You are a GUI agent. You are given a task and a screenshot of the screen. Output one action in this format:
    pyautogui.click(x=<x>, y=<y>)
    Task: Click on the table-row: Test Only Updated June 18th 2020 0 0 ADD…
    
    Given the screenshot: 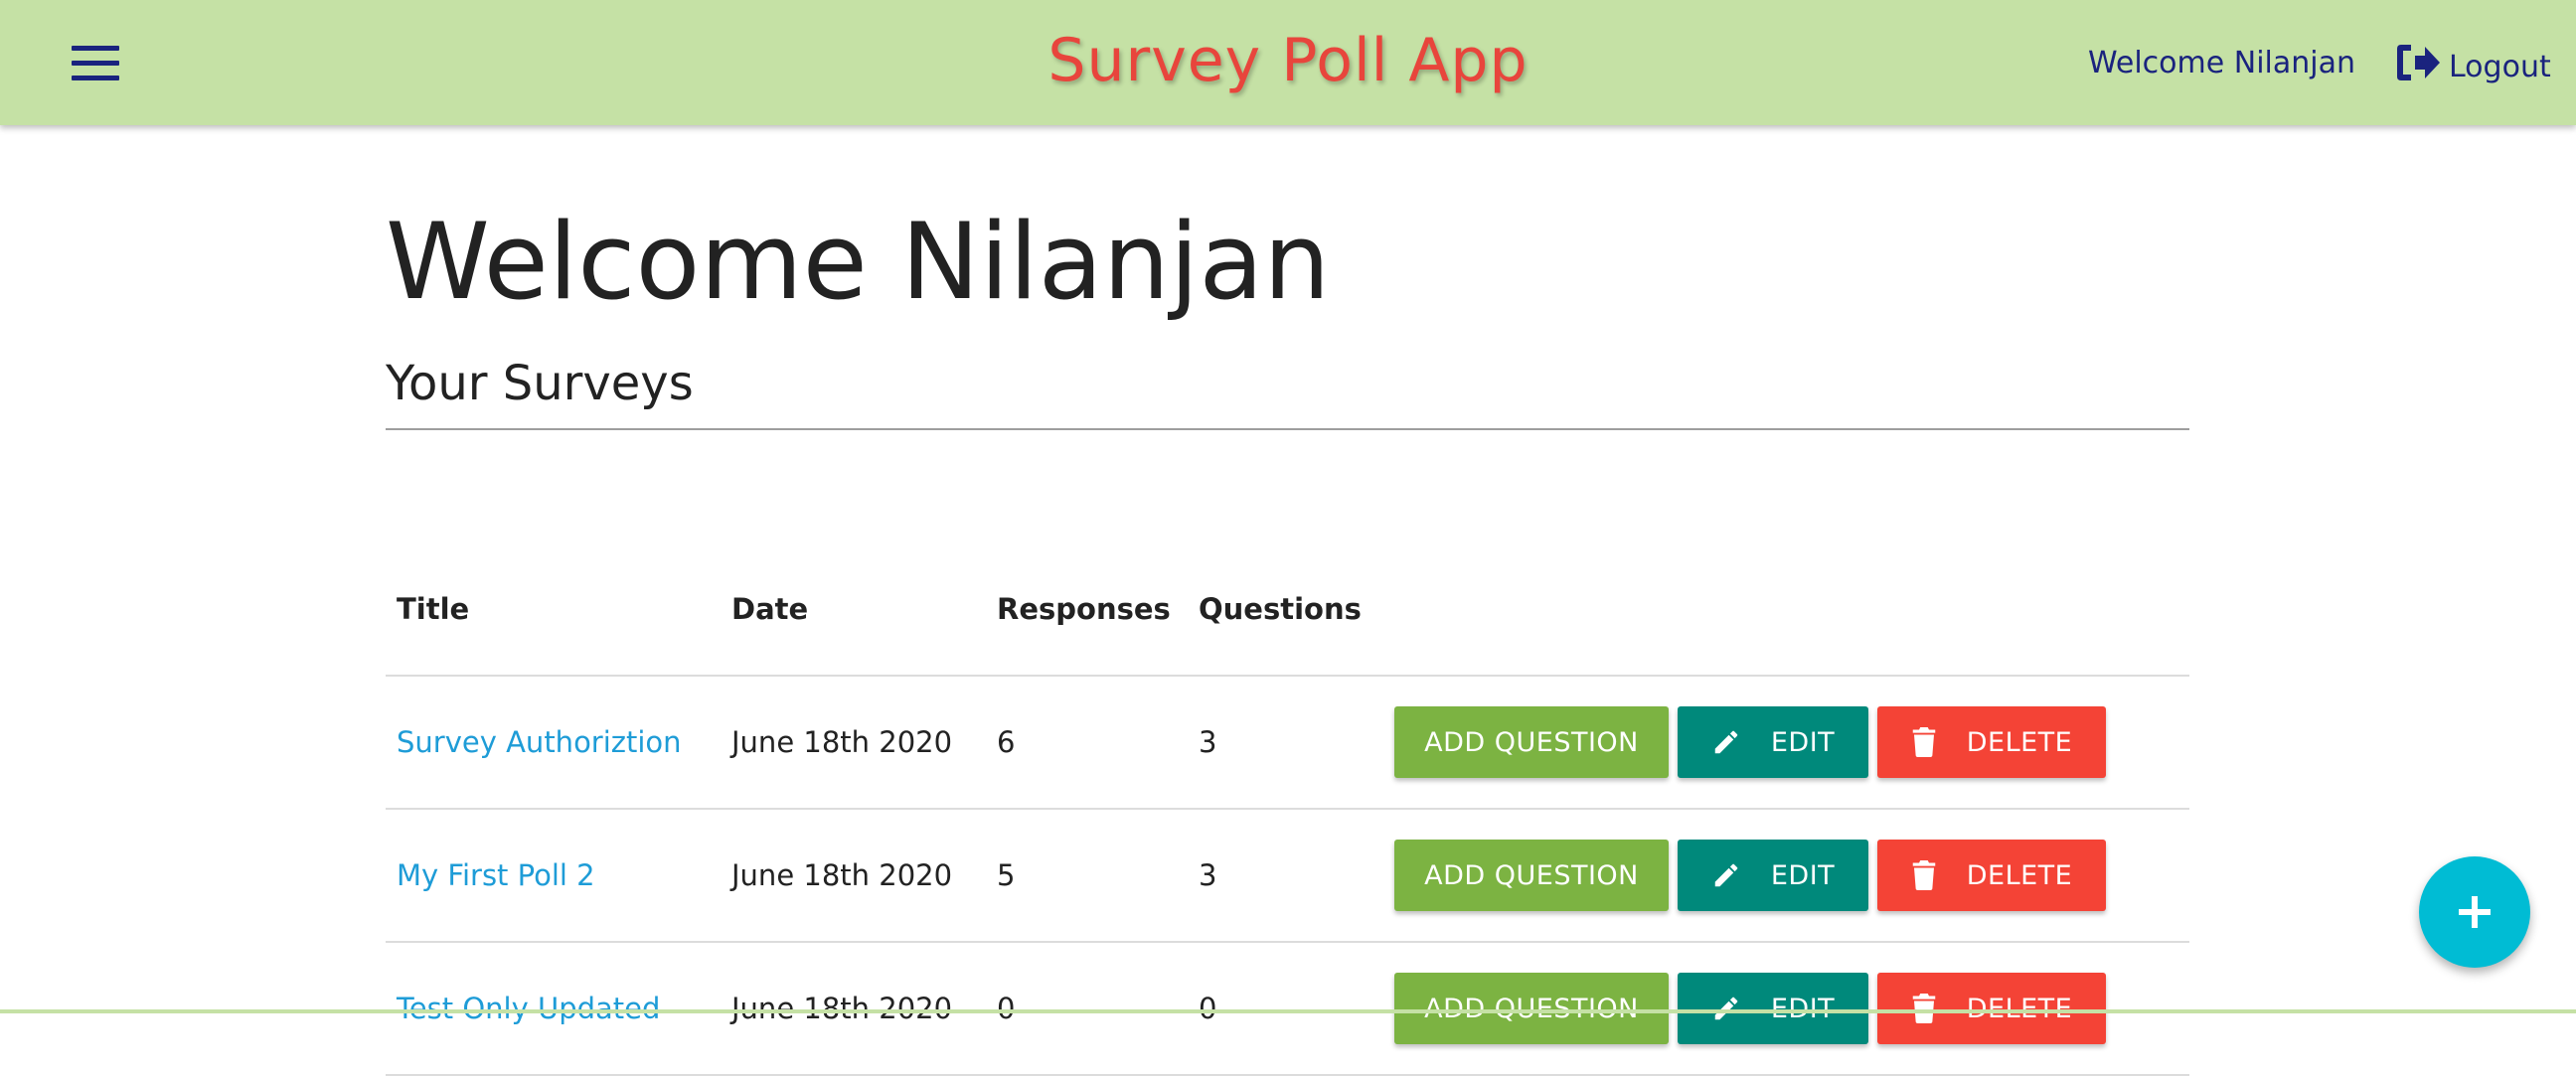 What is the action you would take?
    pyautogui.click(x=1287, y=1008)
    